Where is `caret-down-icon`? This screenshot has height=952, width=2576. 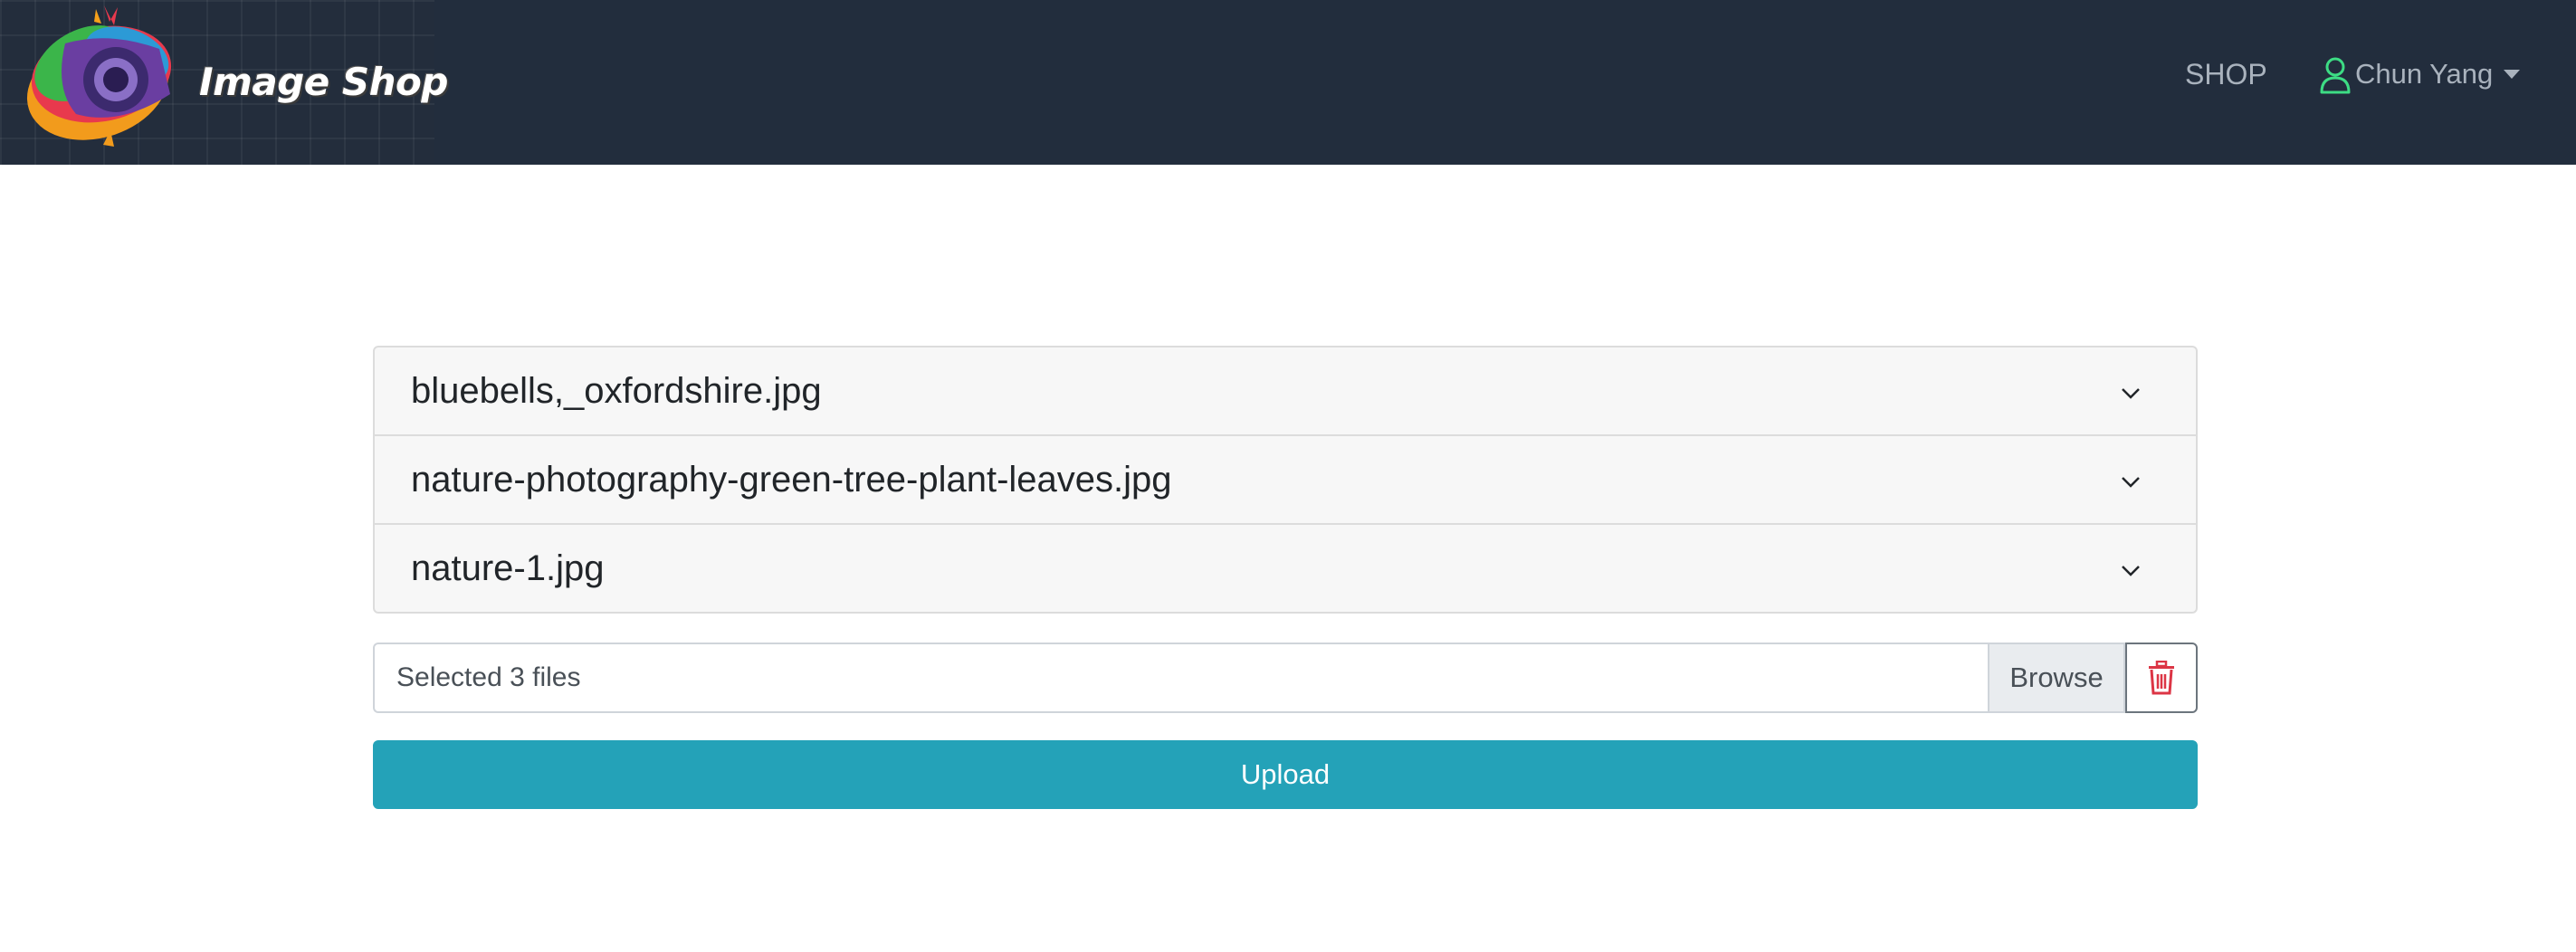 caret-down-icon is located at coordinates (2513, 74).